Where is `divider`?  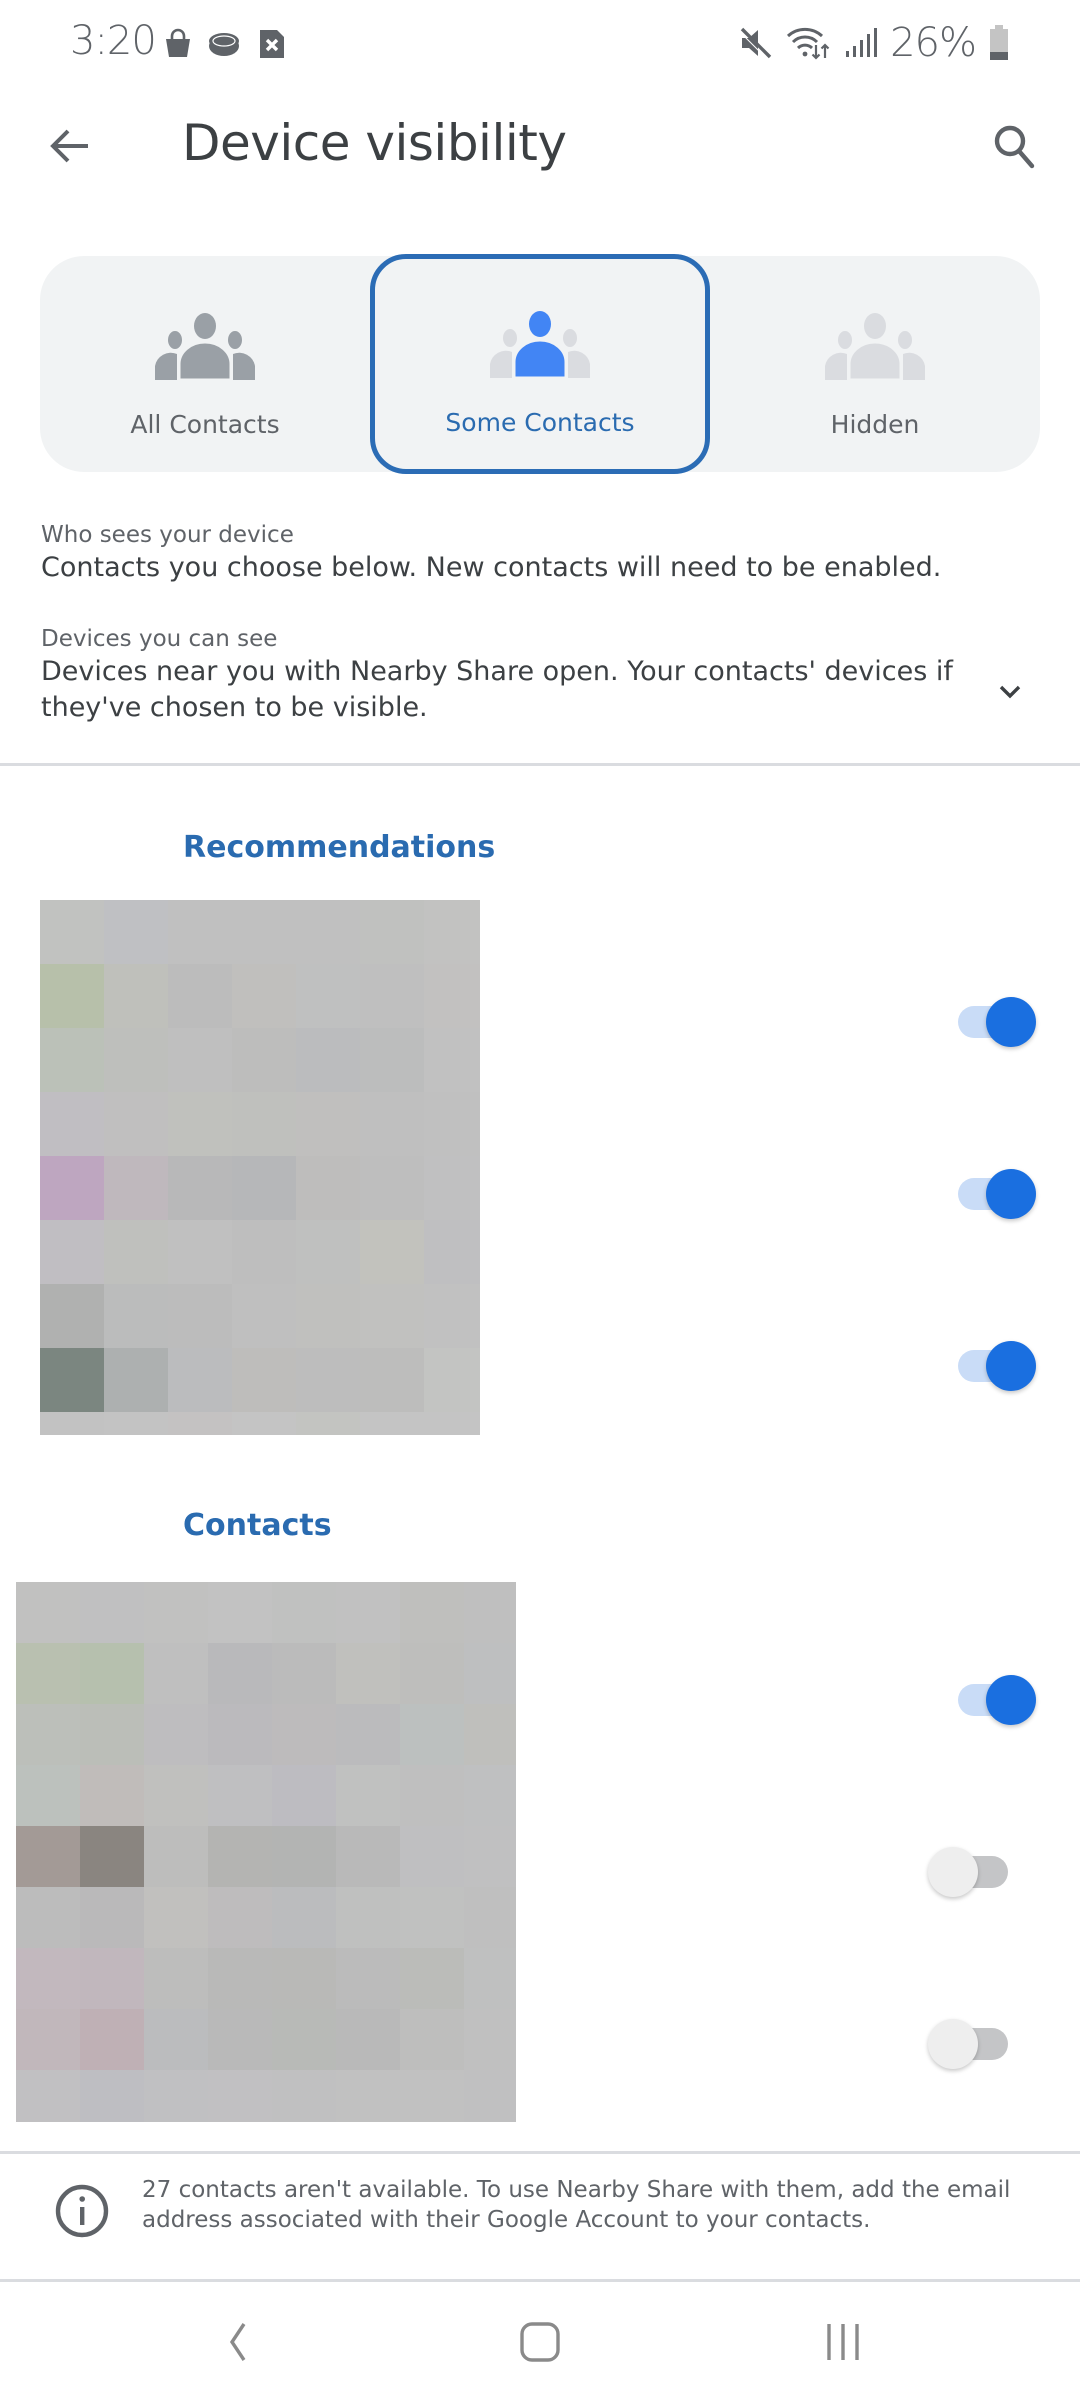
divider is located at coordinates (540, 2152).